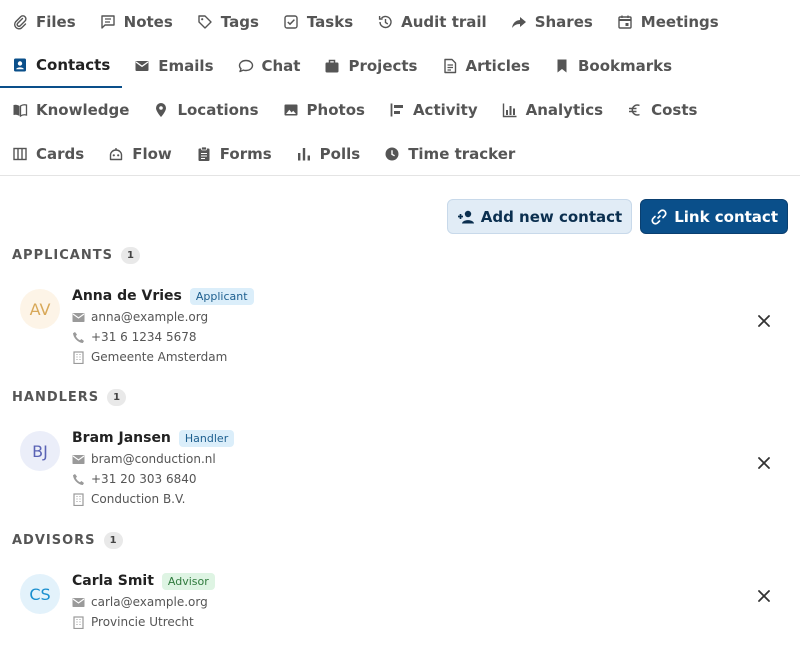 This screenshot has width=800, height=665. I want to click on tab-cards: Cards, so click(48, 154).